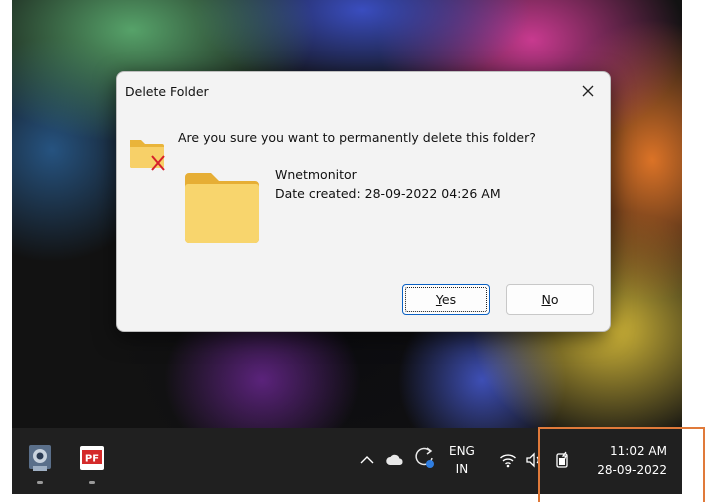 The width and height of the screenshot is (711, 502). I want to click on yes-button: Yes, so click(446, 299).